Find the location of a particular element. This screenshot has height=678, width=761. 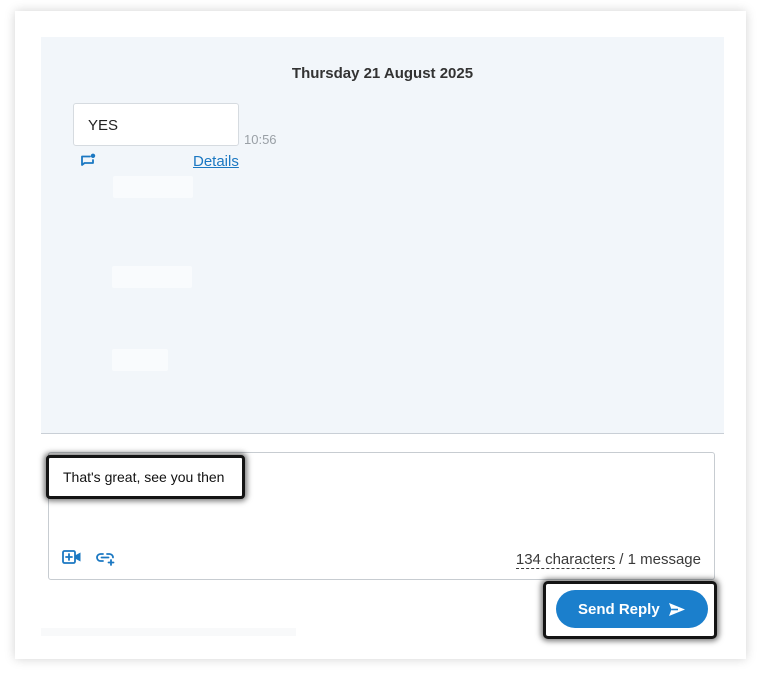

send-reply-button: Send Reply is located at coordinates (632, 609).